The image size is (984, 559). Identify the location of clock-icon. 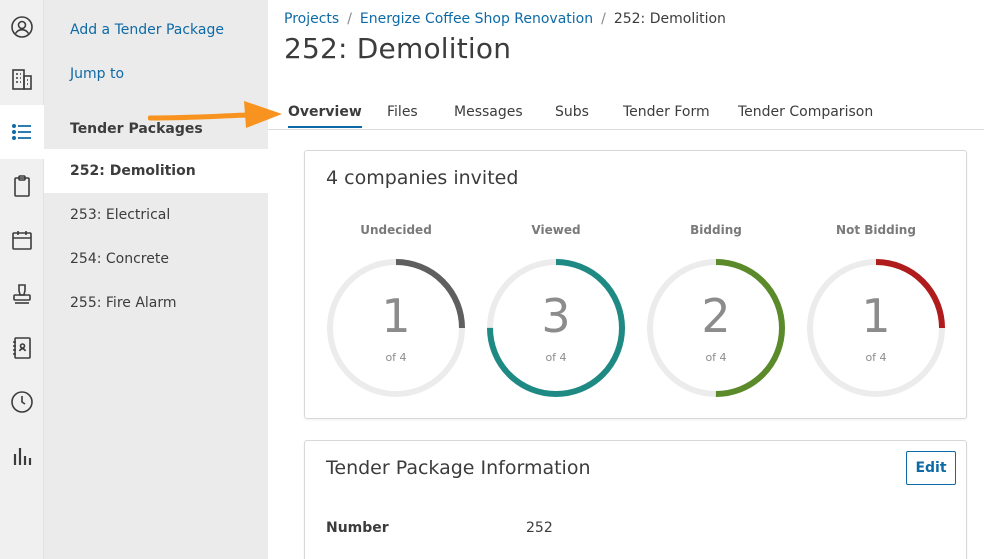
(22, 402).